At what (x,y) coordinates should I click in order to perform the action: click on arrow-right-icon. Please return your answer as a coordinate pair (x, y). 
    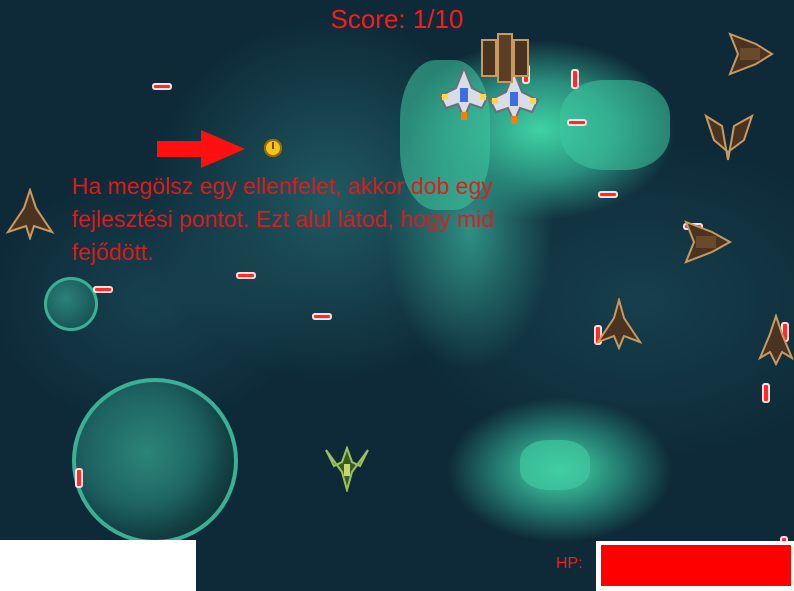
    Looking at the image, I should click on (201, 149).